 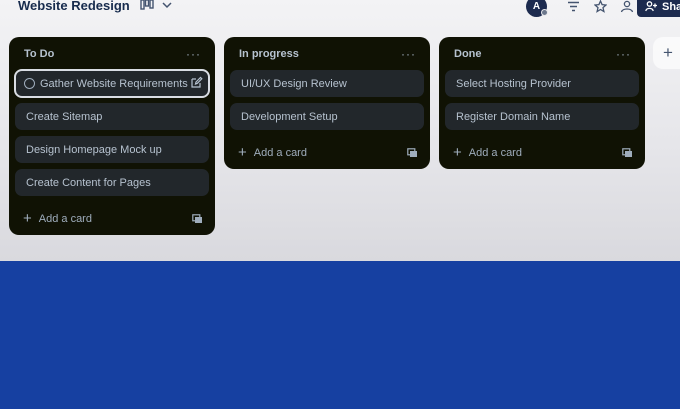 What do you see at coordinates (74, 6) in the screenshot?
I see `board-title: Website Redesign` at bounding box center [74, 6].